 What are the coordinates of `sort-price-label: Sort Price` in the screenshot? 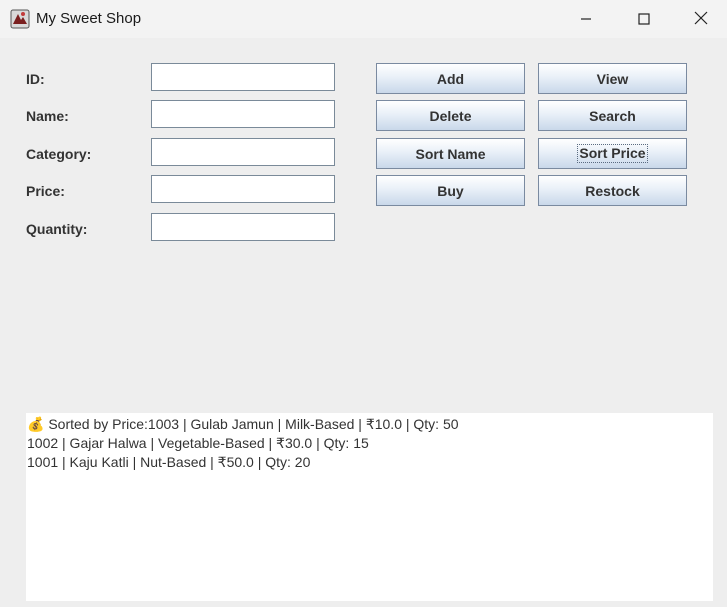 It's located at (612, 153).